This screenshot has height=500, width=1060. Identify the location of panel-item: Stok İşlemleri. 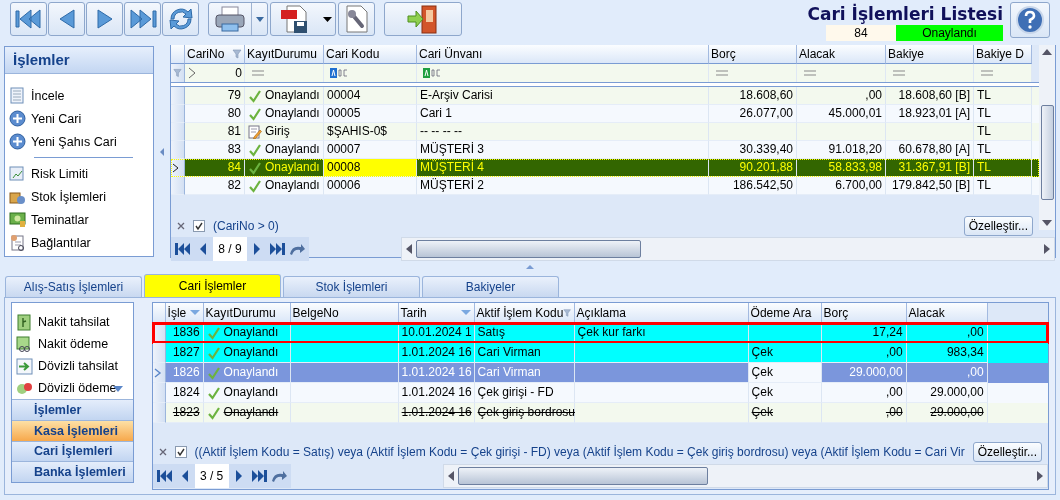
(81, 196).